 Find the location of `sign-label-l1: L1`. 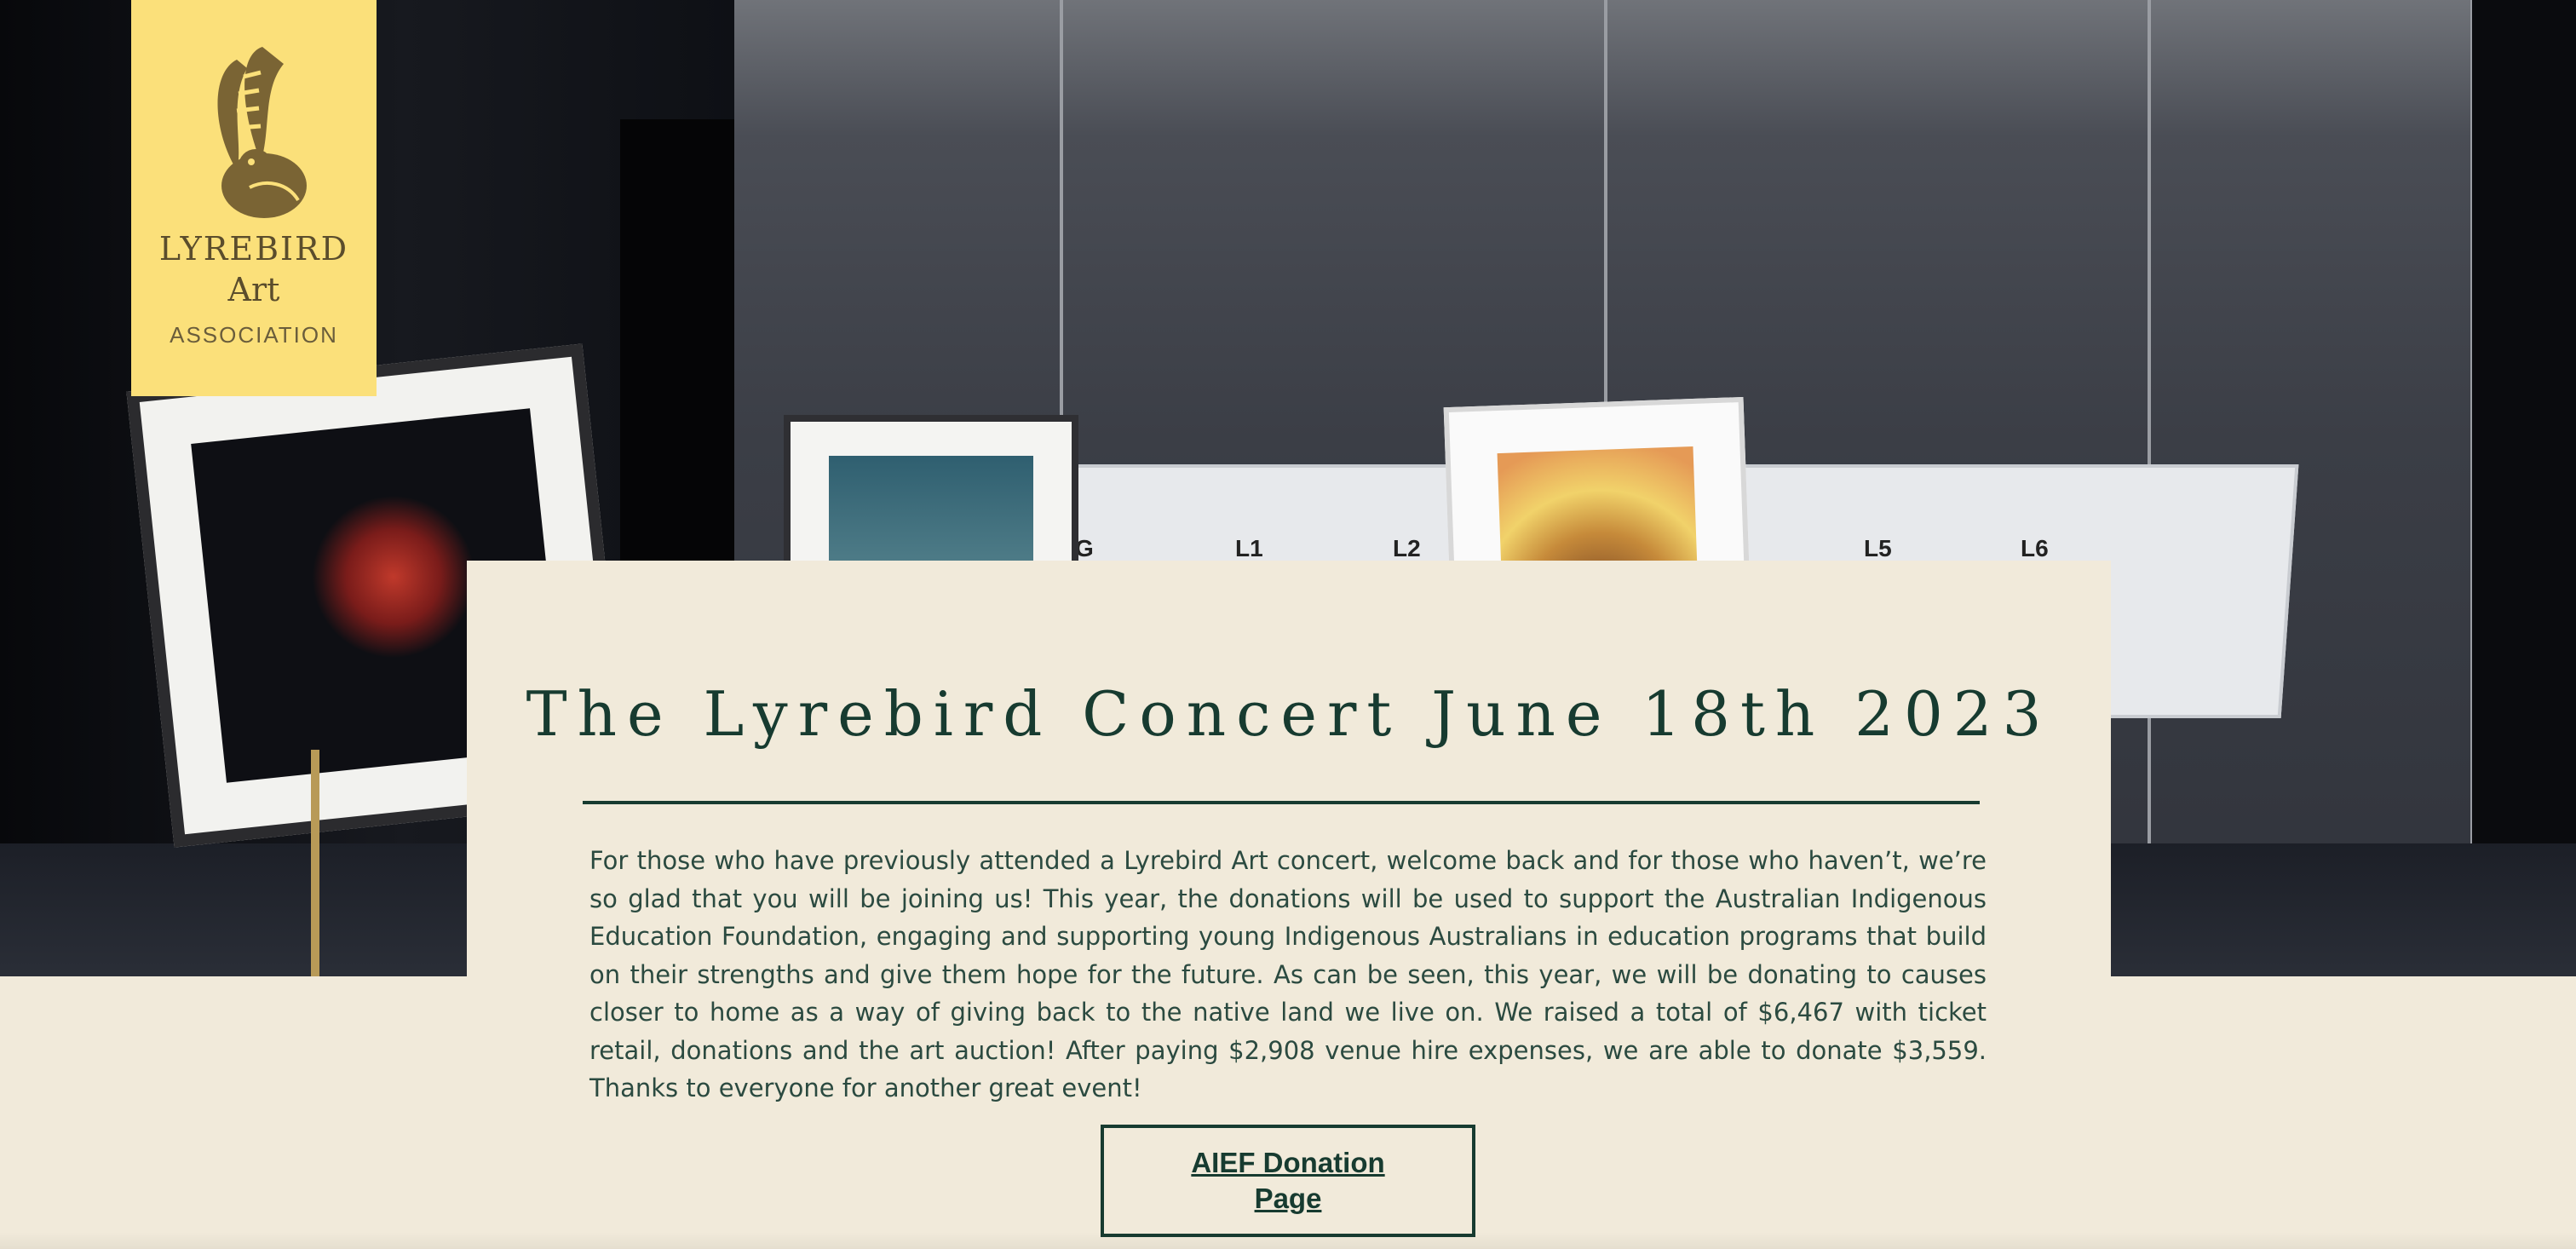

sign-label-l1: L1 is located at coordinates (1249, 548).